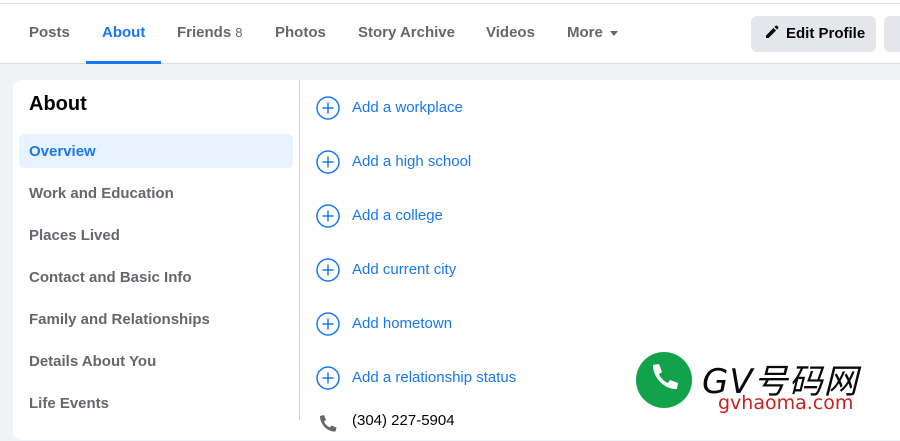 This screenshot has height=441, width=900. I want to click on tab-posts: Posts, so click(49, 33).